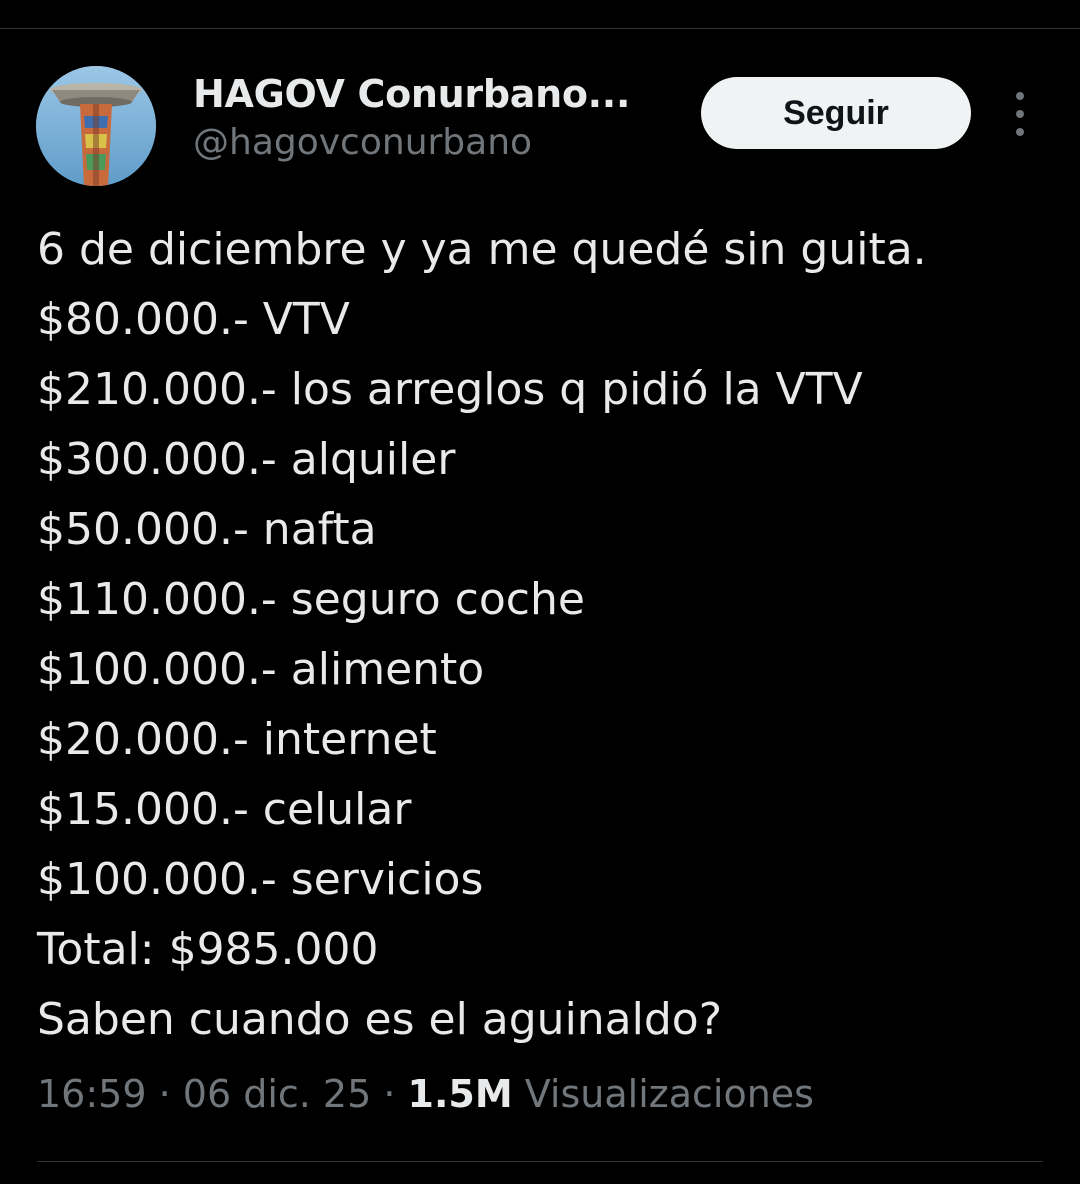 The width and height of the screenshot is (1080, 1184). What do you see at coordinates (277, 1094) in the screenshot?
I see `tweet-date: 06 dic. 25` at bounding box center [277, 1094].